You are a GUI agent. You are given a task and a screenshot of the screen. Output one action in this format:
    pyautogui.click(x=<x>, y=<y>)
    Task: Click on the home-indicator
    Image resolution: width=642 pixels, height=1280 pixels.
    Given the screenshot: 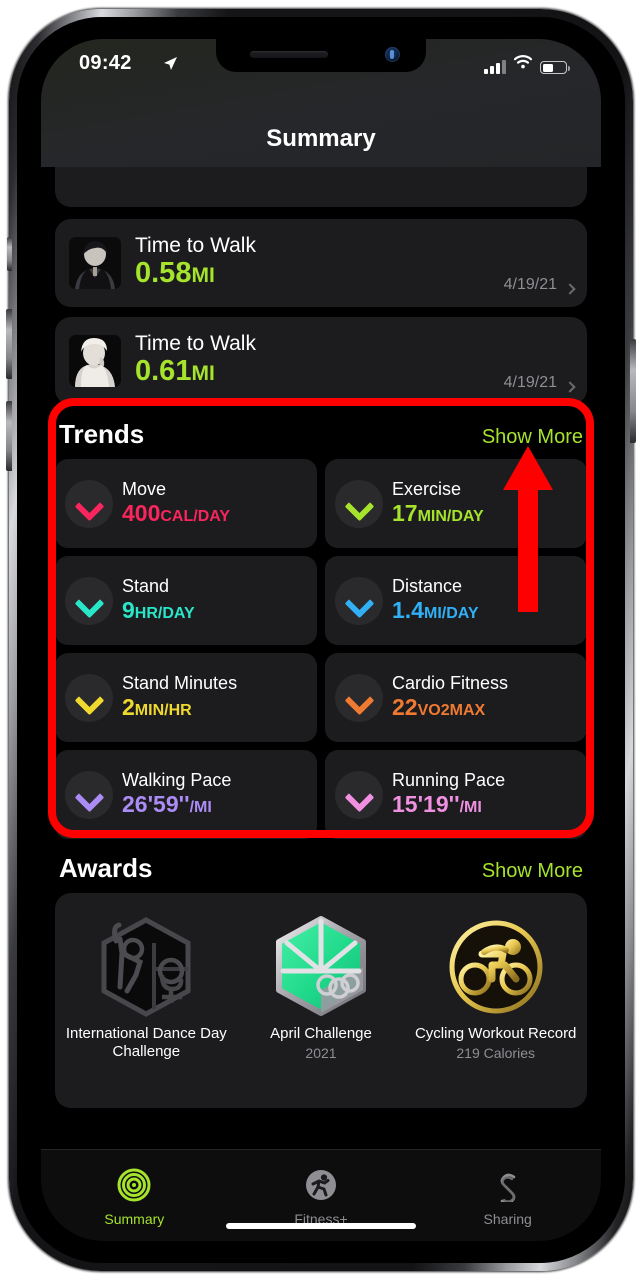 What is the action you would take?
    pyautogui.click(x=321, y=1226)
    